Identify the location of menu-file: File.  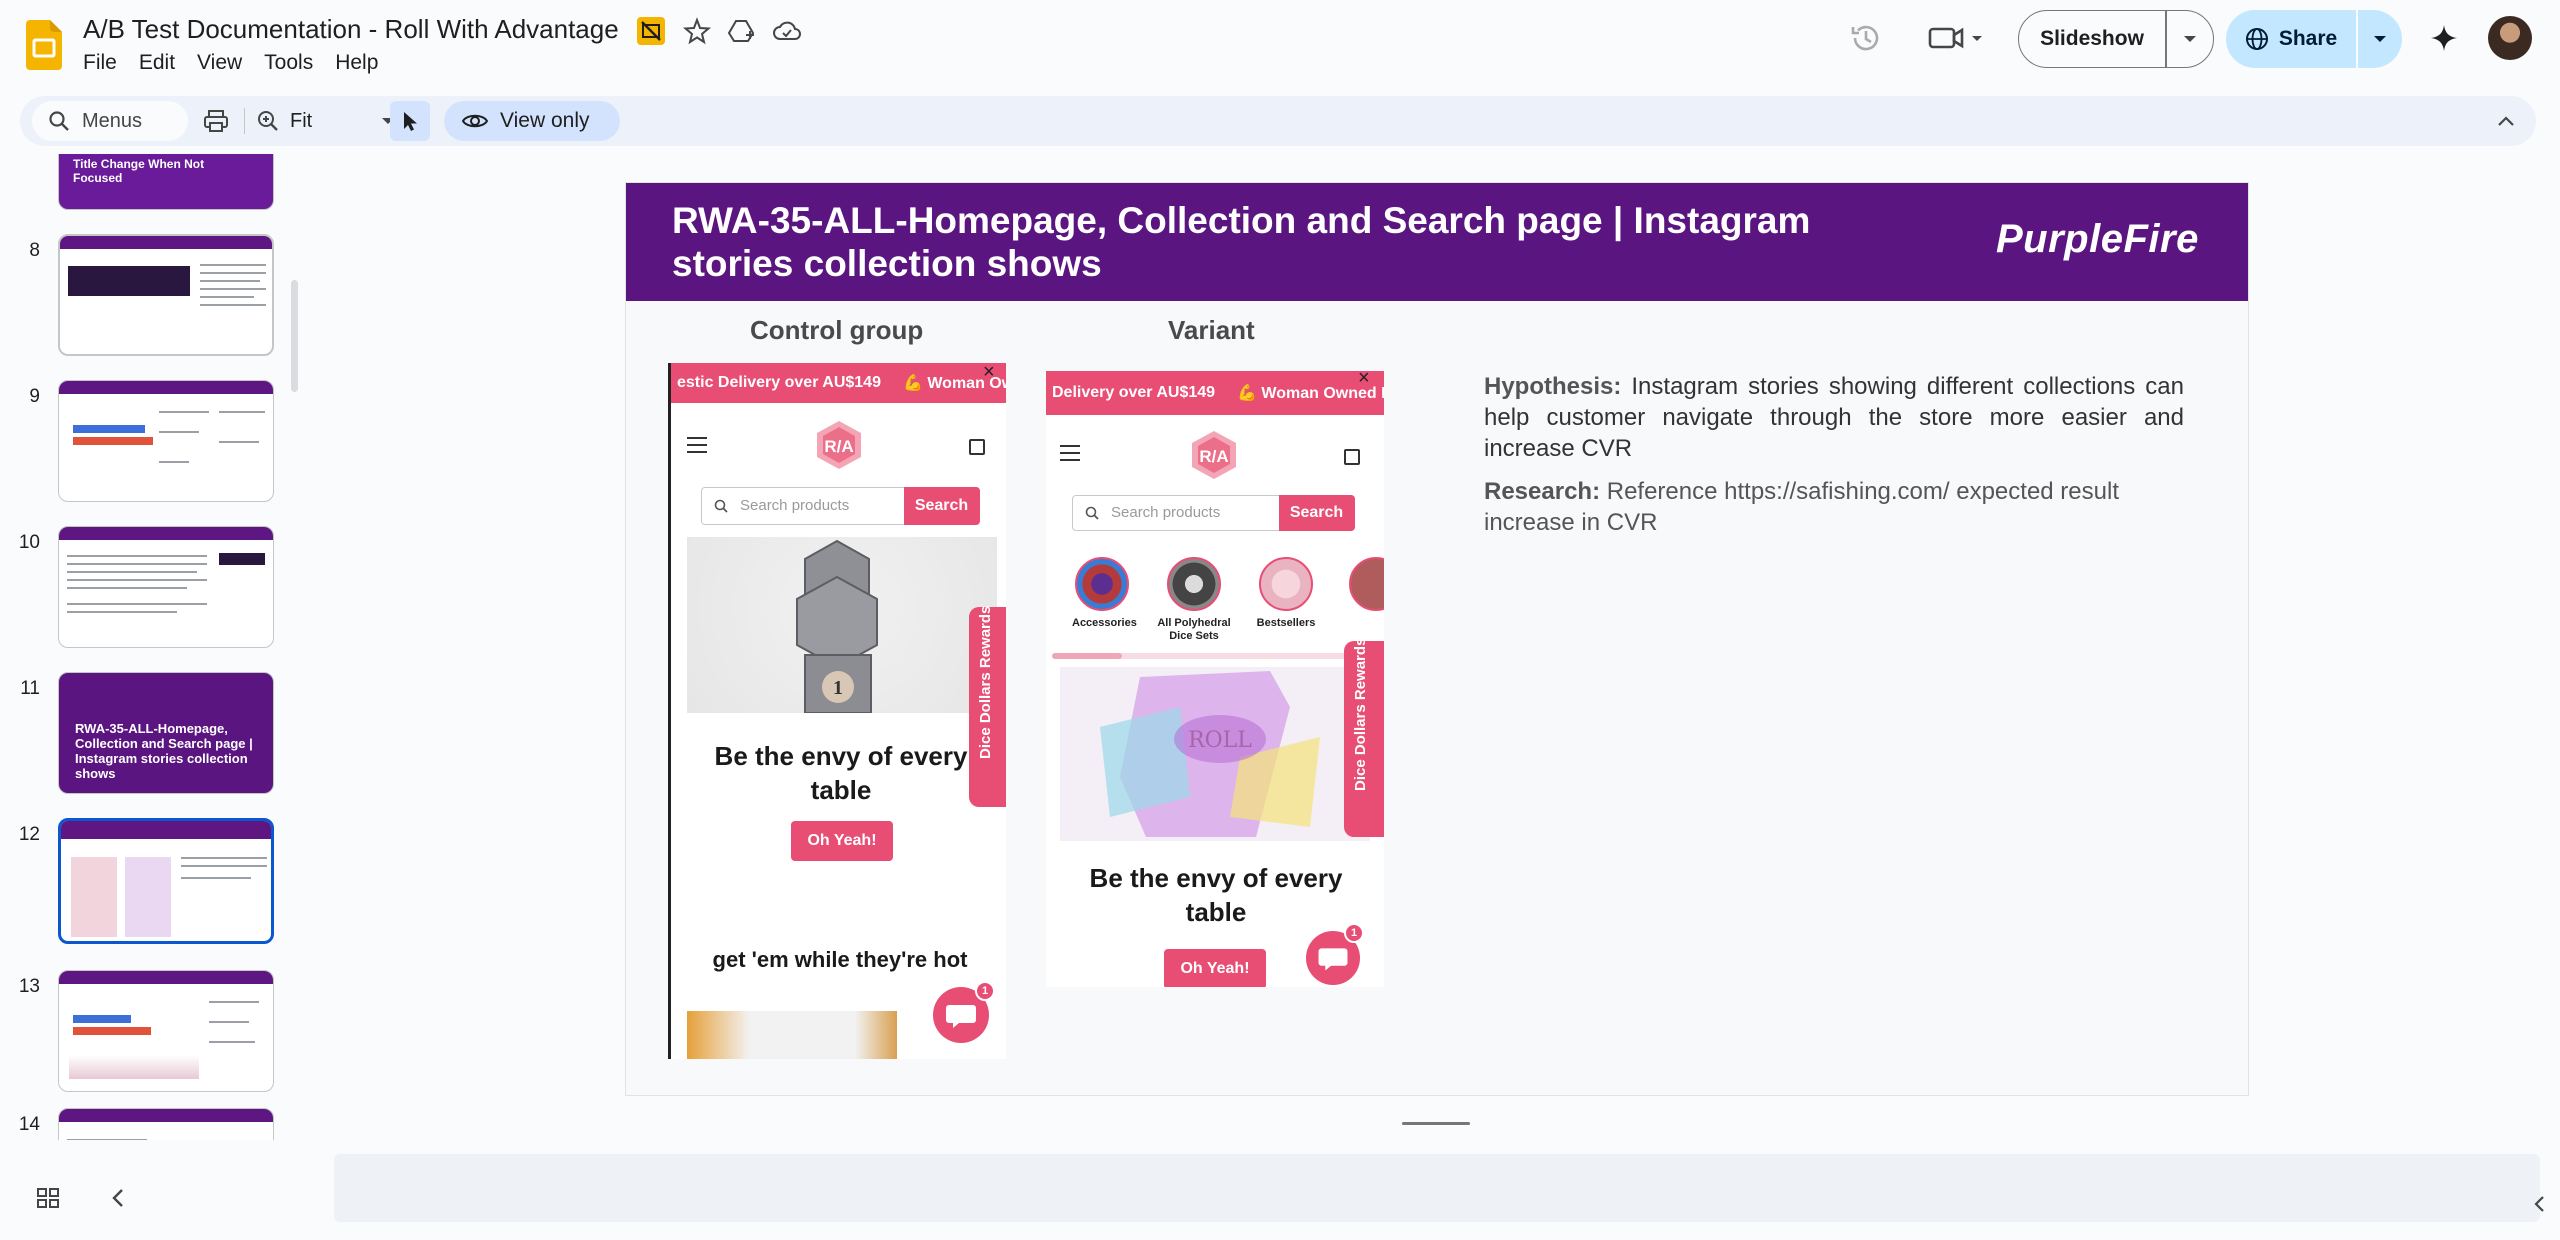
(100, 63).